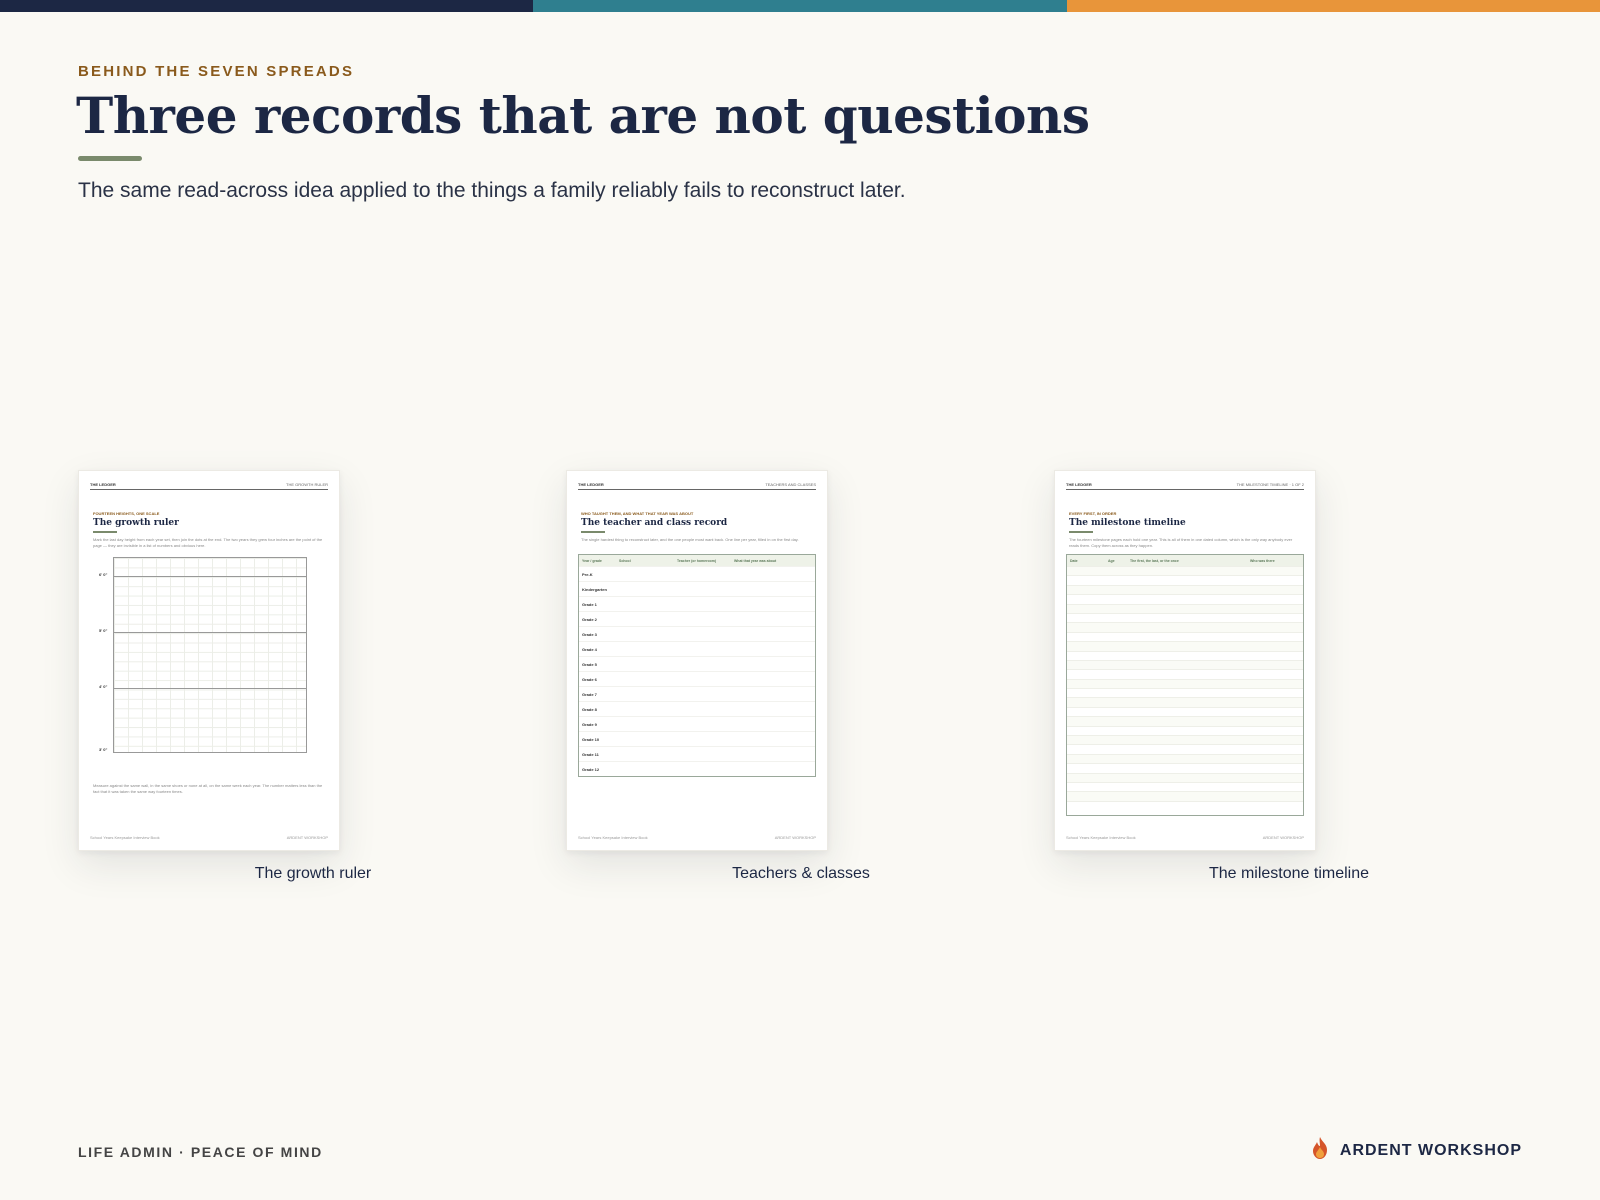  Describe the element at coordinates (591, 739) in the screenshot. I see `grade-label: Grade 10` at that location.